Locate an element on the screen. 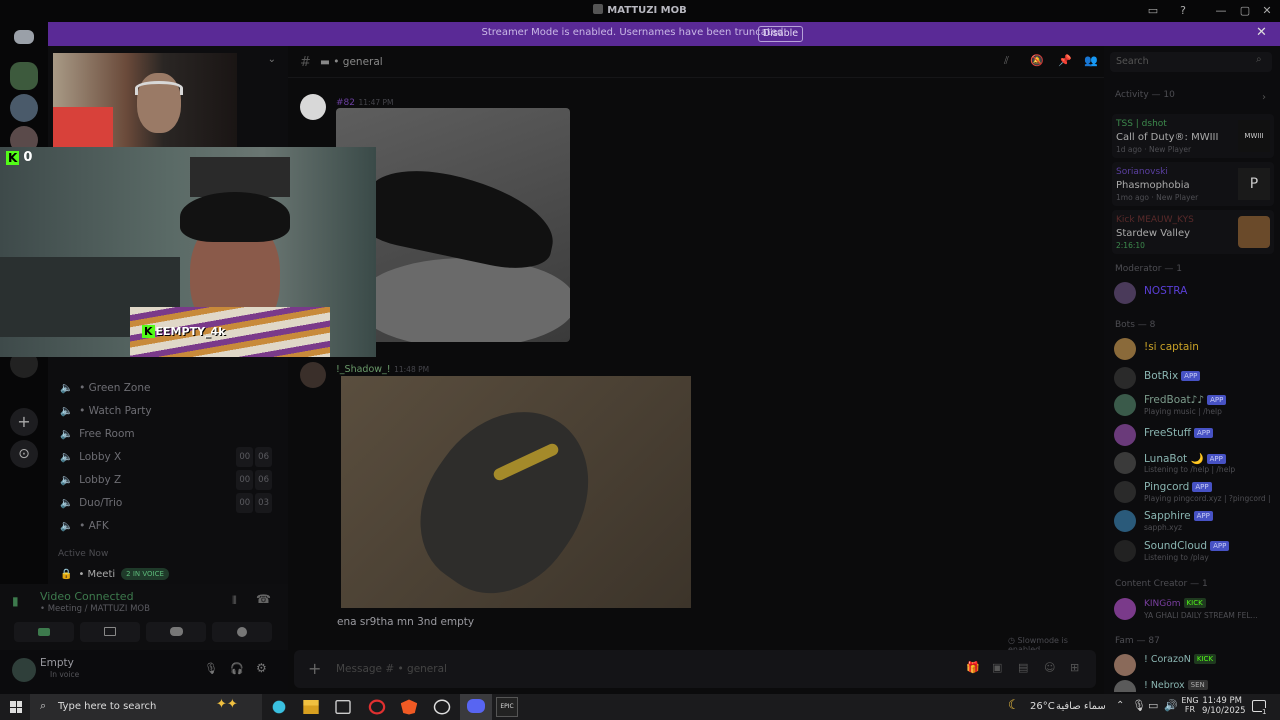 This screenshot has height=720, width=1280. voice-channel: 🔈 • Green Zone is located at coordinates (171, 388).